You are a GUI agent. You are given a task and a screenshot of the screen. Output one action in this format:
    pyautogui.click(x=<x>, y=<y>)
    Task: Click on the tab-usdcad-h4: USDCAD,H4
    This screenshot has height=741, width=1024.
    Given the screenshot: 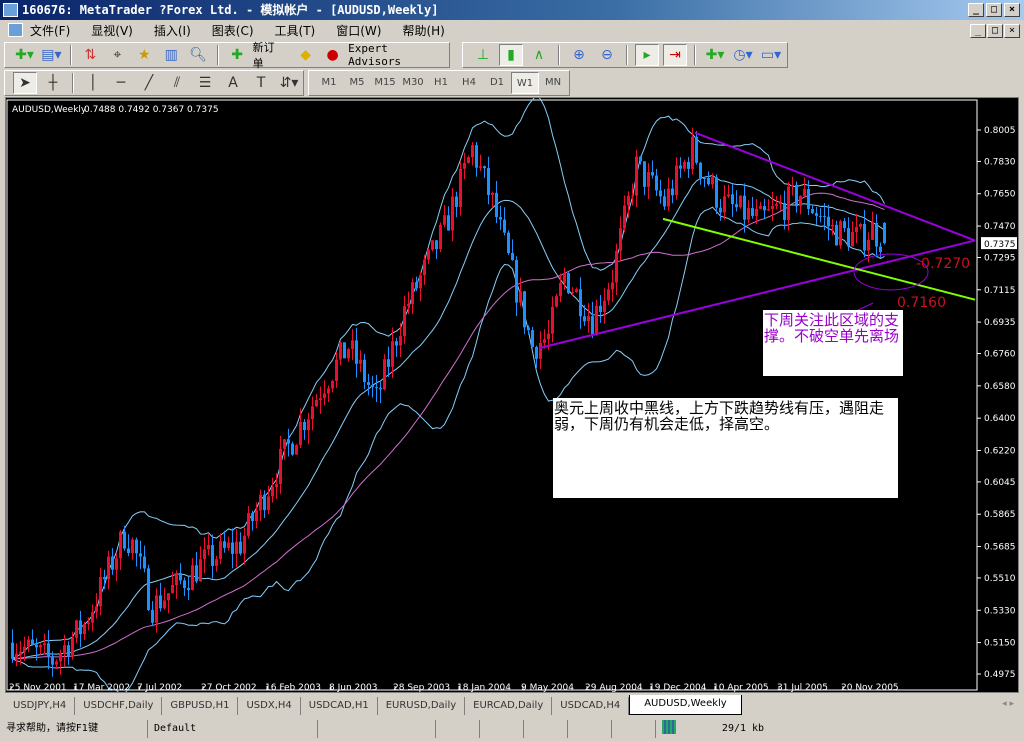 What is the action you would take?
    pyautogui.click(x=591, y=706)
    